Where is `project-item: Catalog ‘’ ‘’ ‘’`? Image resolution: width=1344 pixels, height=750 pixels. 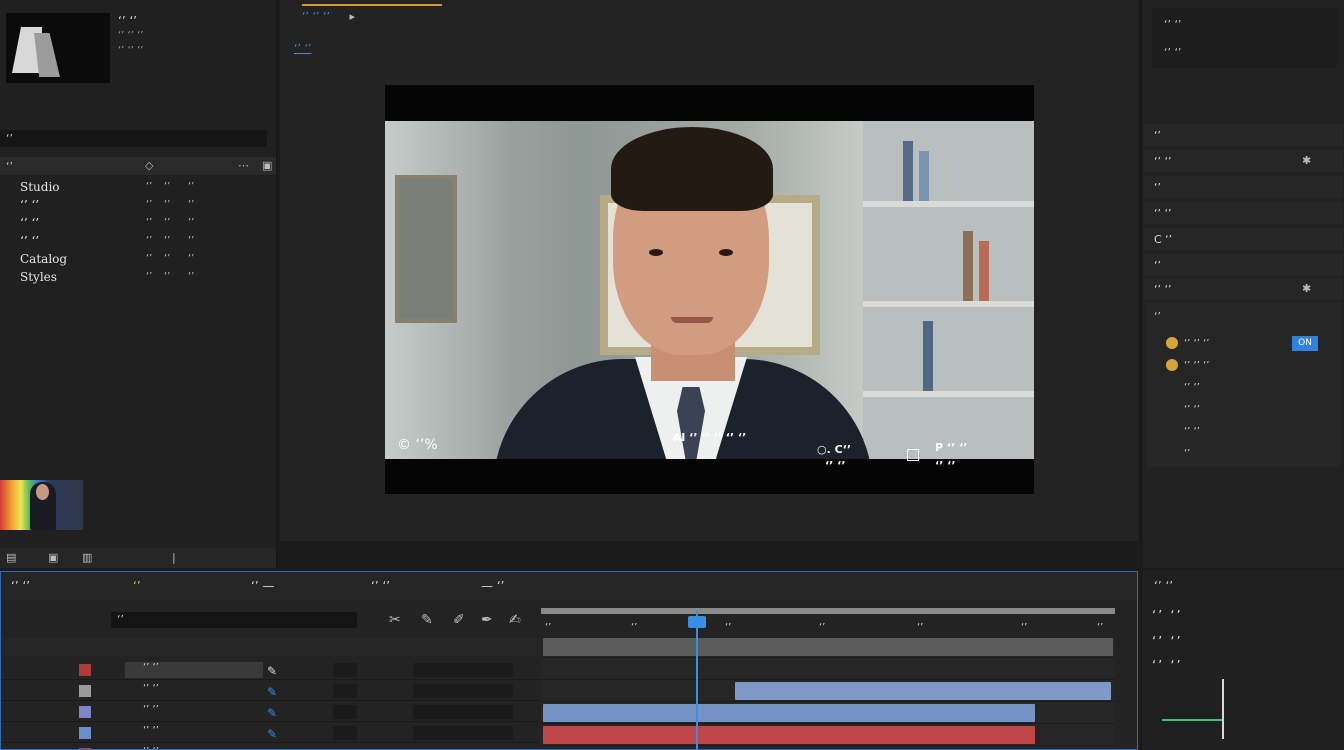 project-item: Catalog ‘’ ‘’ ‘’ is located at coordinates (126, 259).